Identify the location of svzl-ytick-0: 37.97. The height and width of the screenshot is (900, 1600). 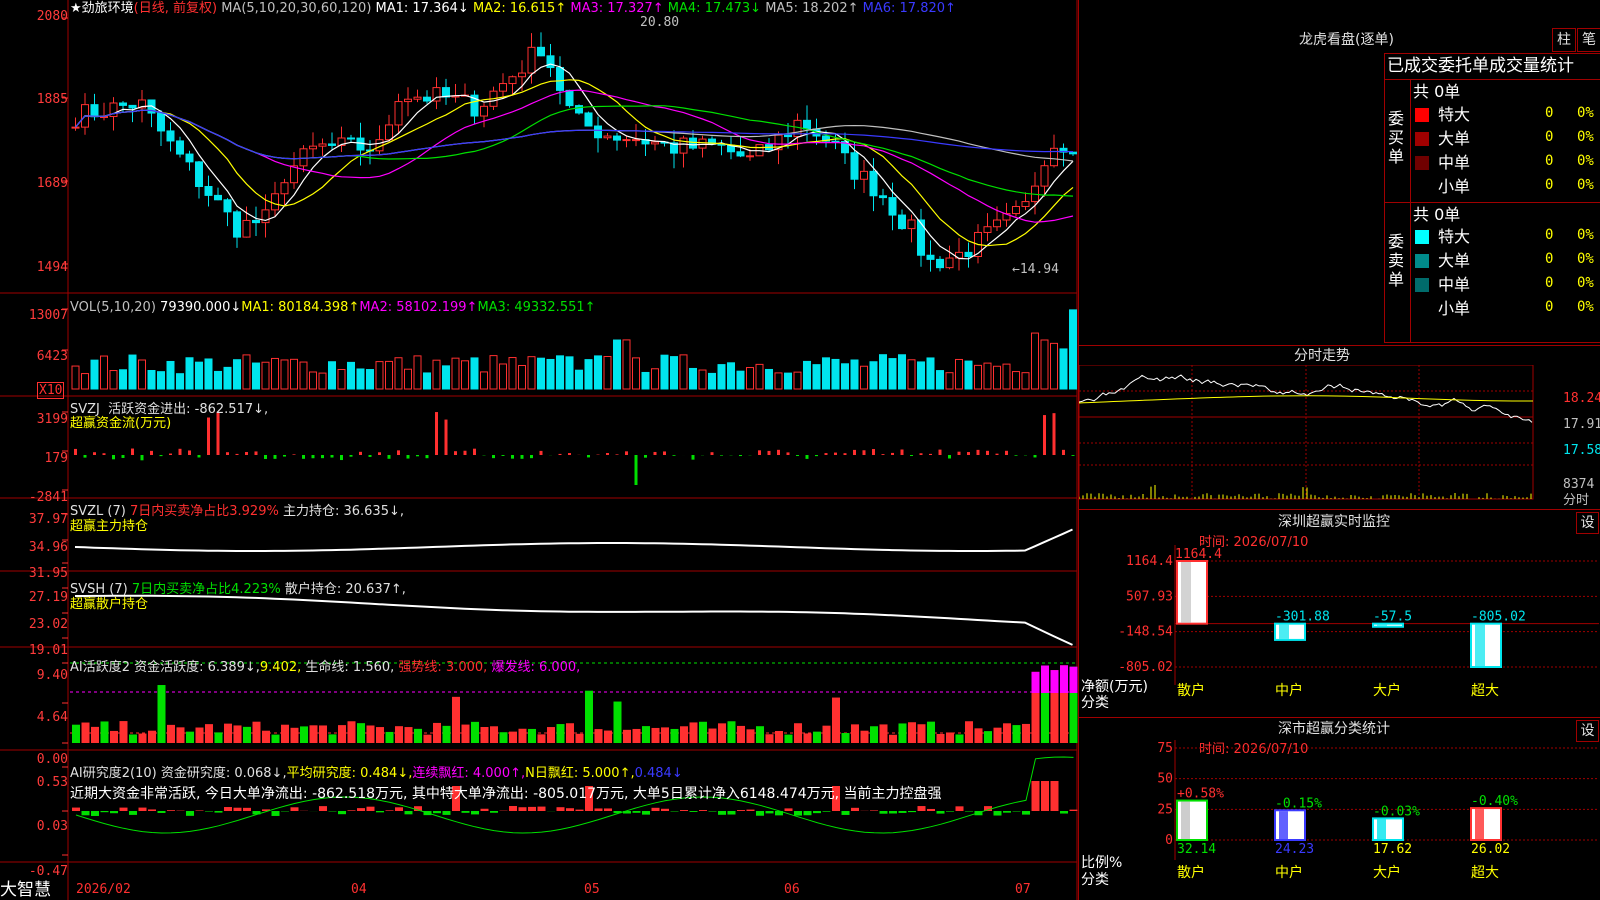
(48, 519).